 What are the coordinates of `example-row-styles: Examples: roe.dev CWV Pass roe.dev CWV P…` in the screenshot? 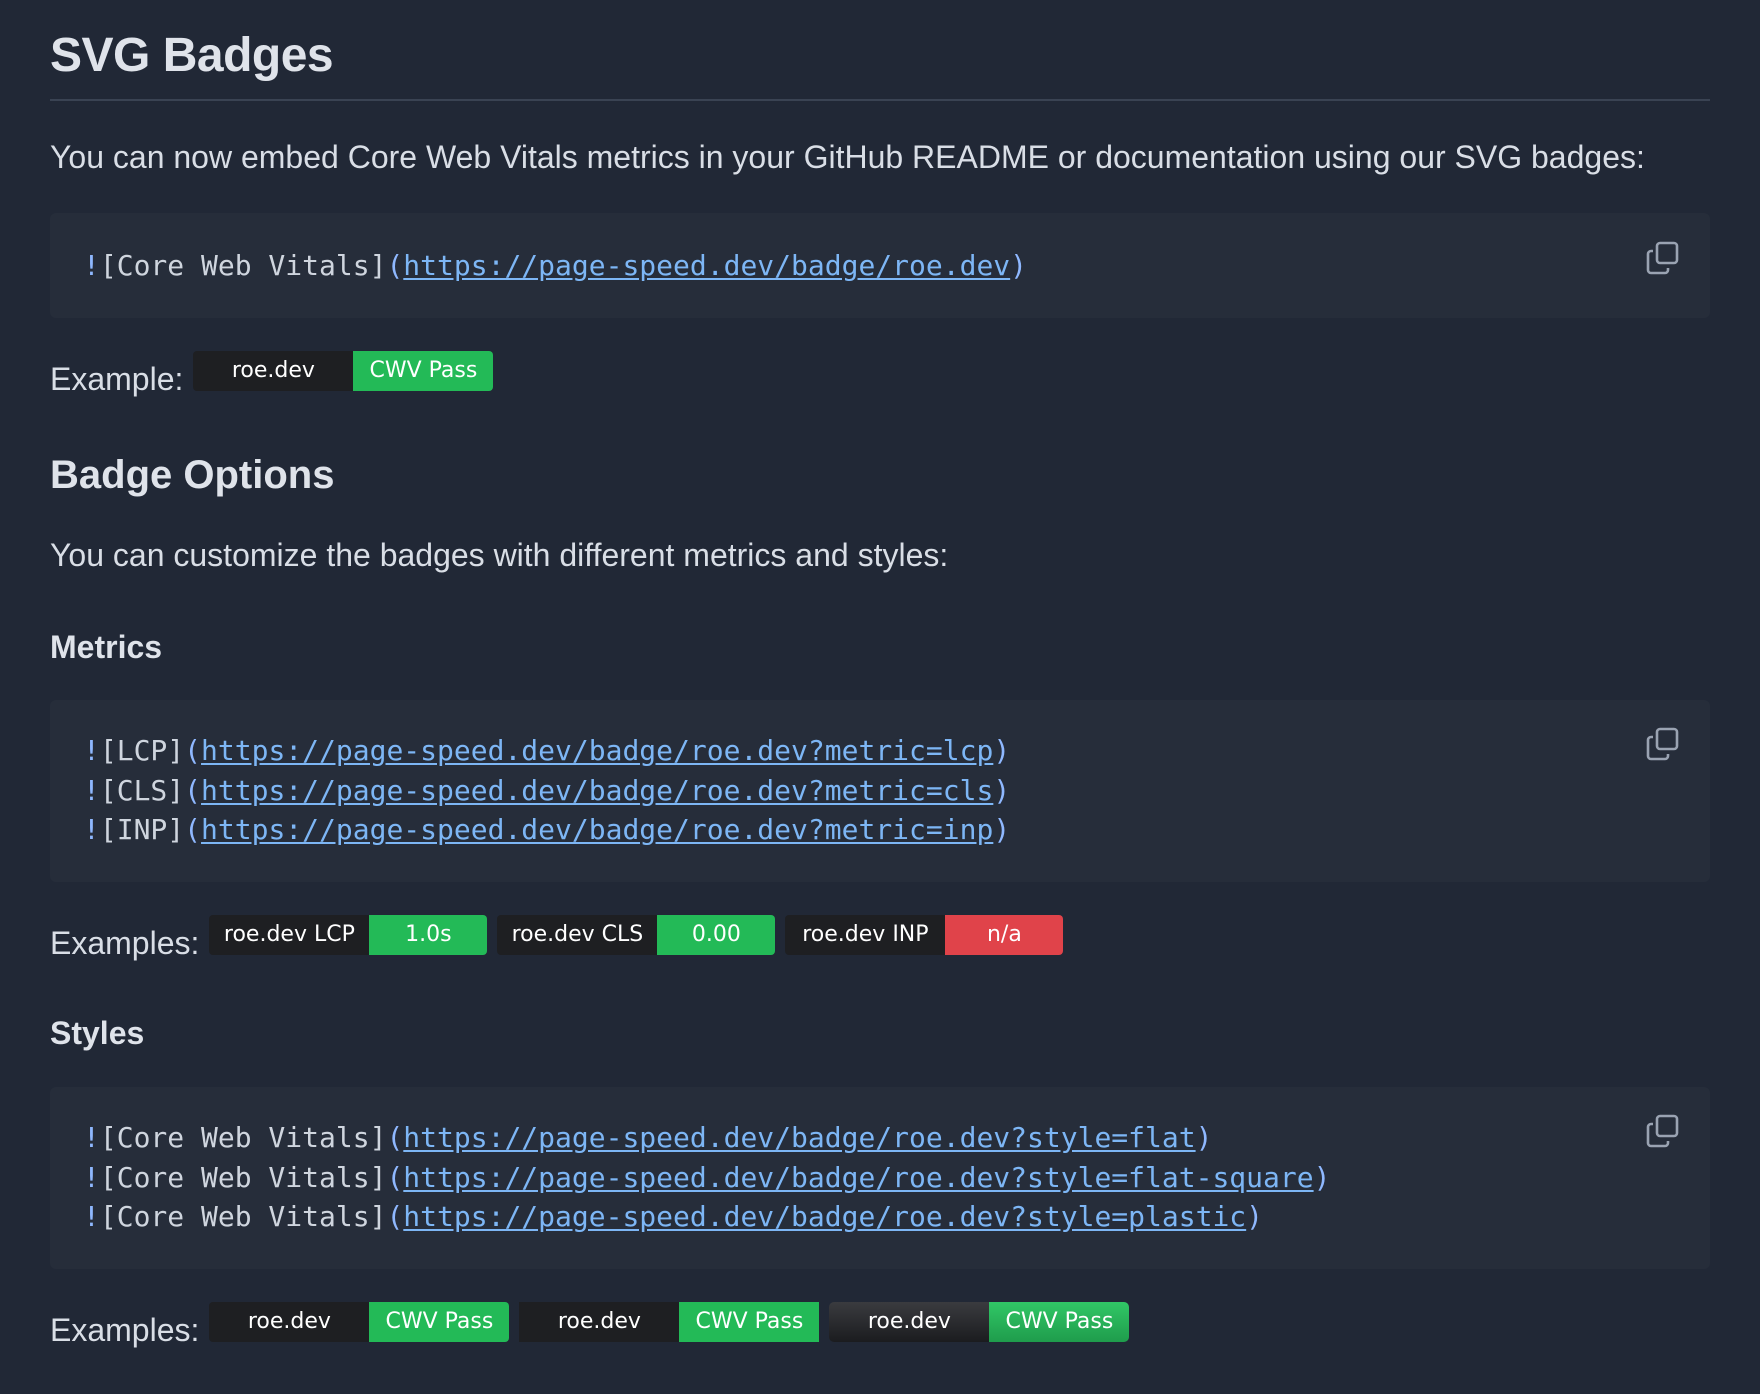 It's located at (594, 1324).